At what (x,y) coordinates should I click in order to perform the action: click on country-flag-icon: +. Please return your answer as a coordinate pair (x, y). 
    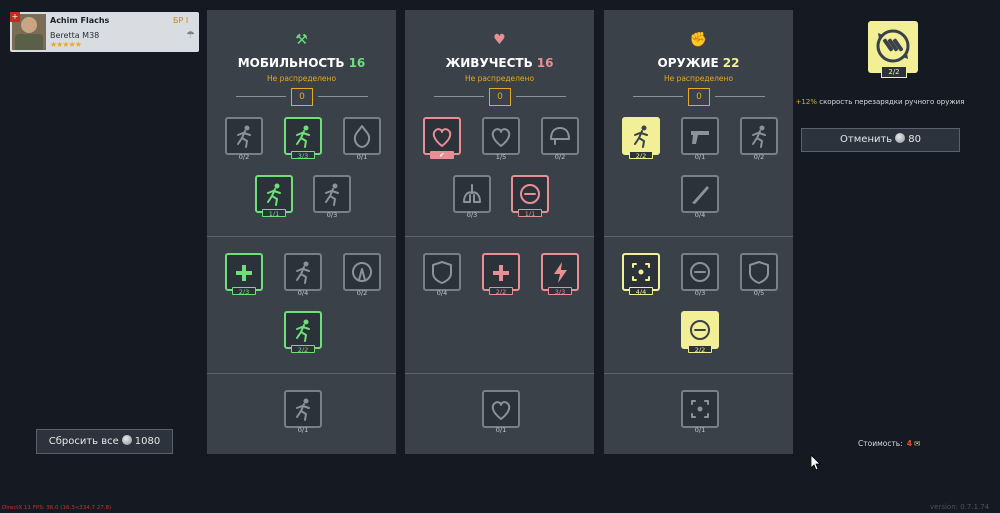
    Looking at the image, I should click on (15, 17).